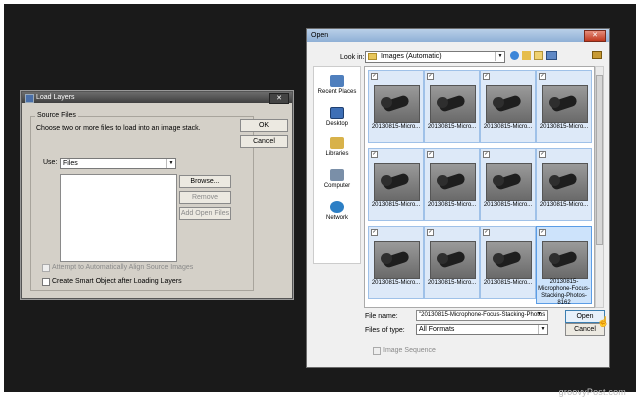  I want to click on recent-places-icon, so click(337, 81).